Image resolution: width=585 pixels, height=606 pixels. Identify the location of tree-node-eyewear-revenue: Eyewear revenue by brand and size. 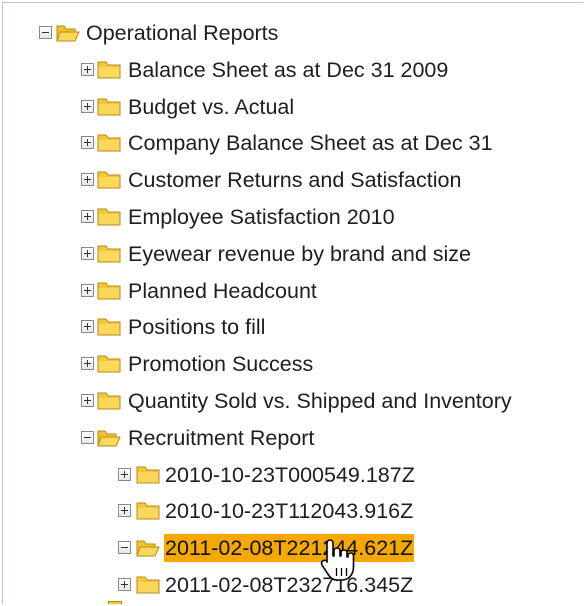
(293, 254).